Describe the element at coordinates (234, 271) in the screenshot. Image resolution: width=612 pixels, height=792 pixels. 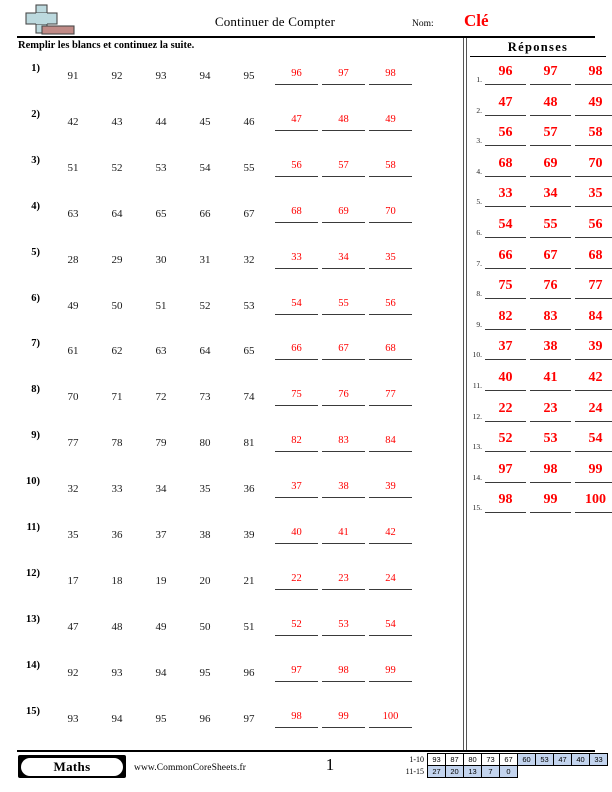
I see `problem-row: 5) 28 29 30 31 32 33 34 35` at that location.